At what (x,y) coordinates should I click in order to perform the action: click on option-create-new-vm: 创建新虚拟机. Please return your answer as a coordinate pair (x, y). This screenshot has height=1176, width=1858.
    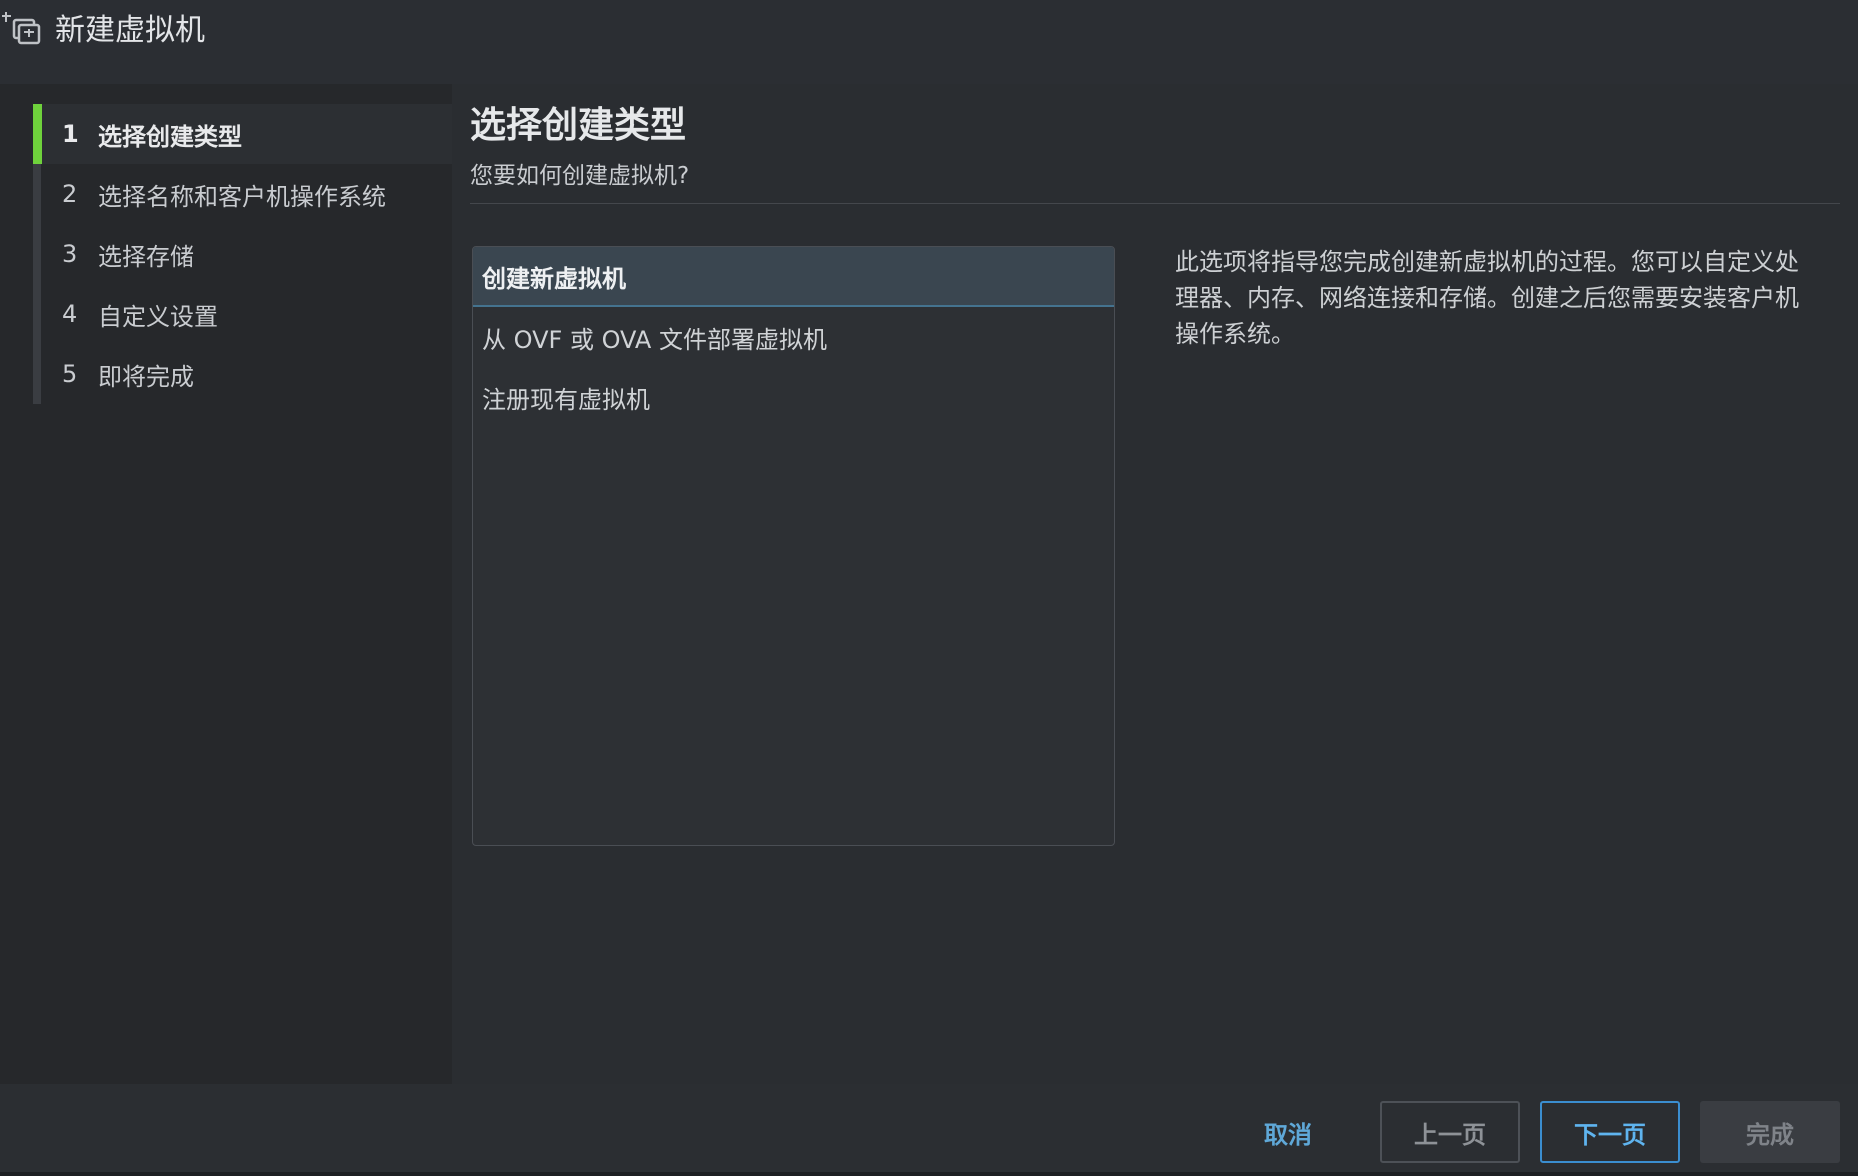
    Looking at the image, I should click on (793, 277).